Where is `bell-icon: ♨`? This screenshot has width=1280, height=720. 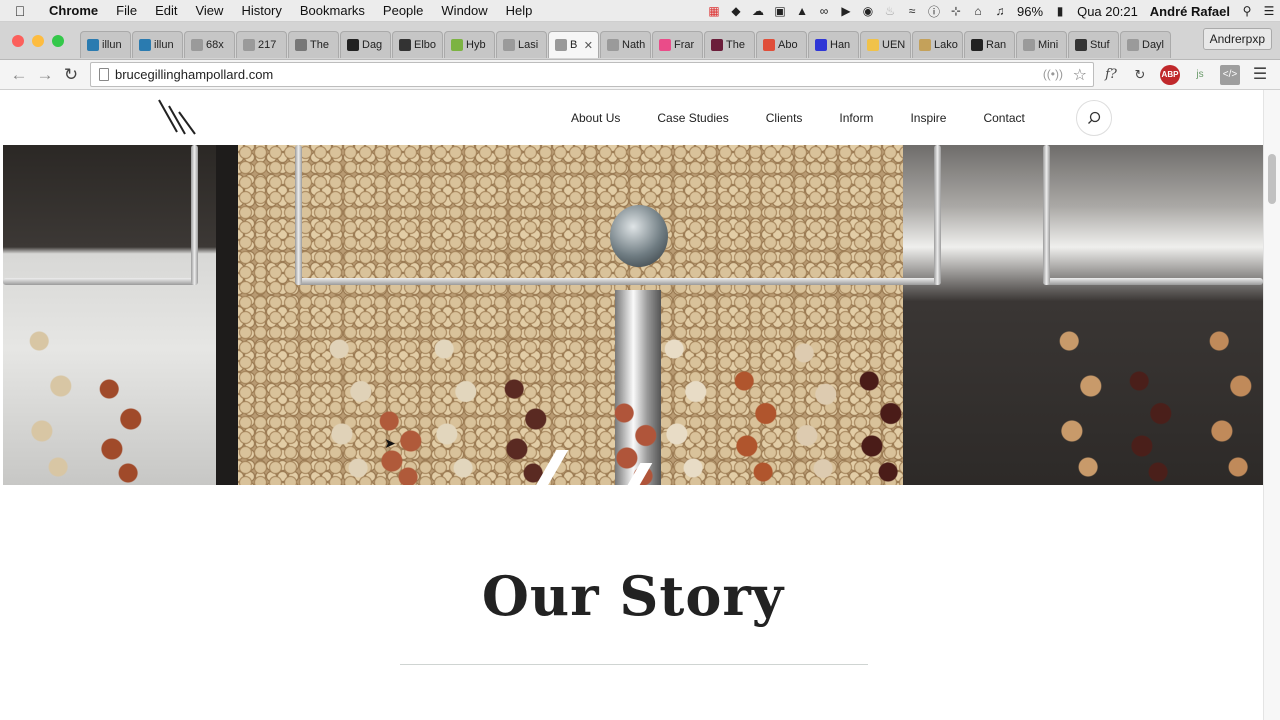
bell-icon: ♨ is located at coordinates (890, 11).